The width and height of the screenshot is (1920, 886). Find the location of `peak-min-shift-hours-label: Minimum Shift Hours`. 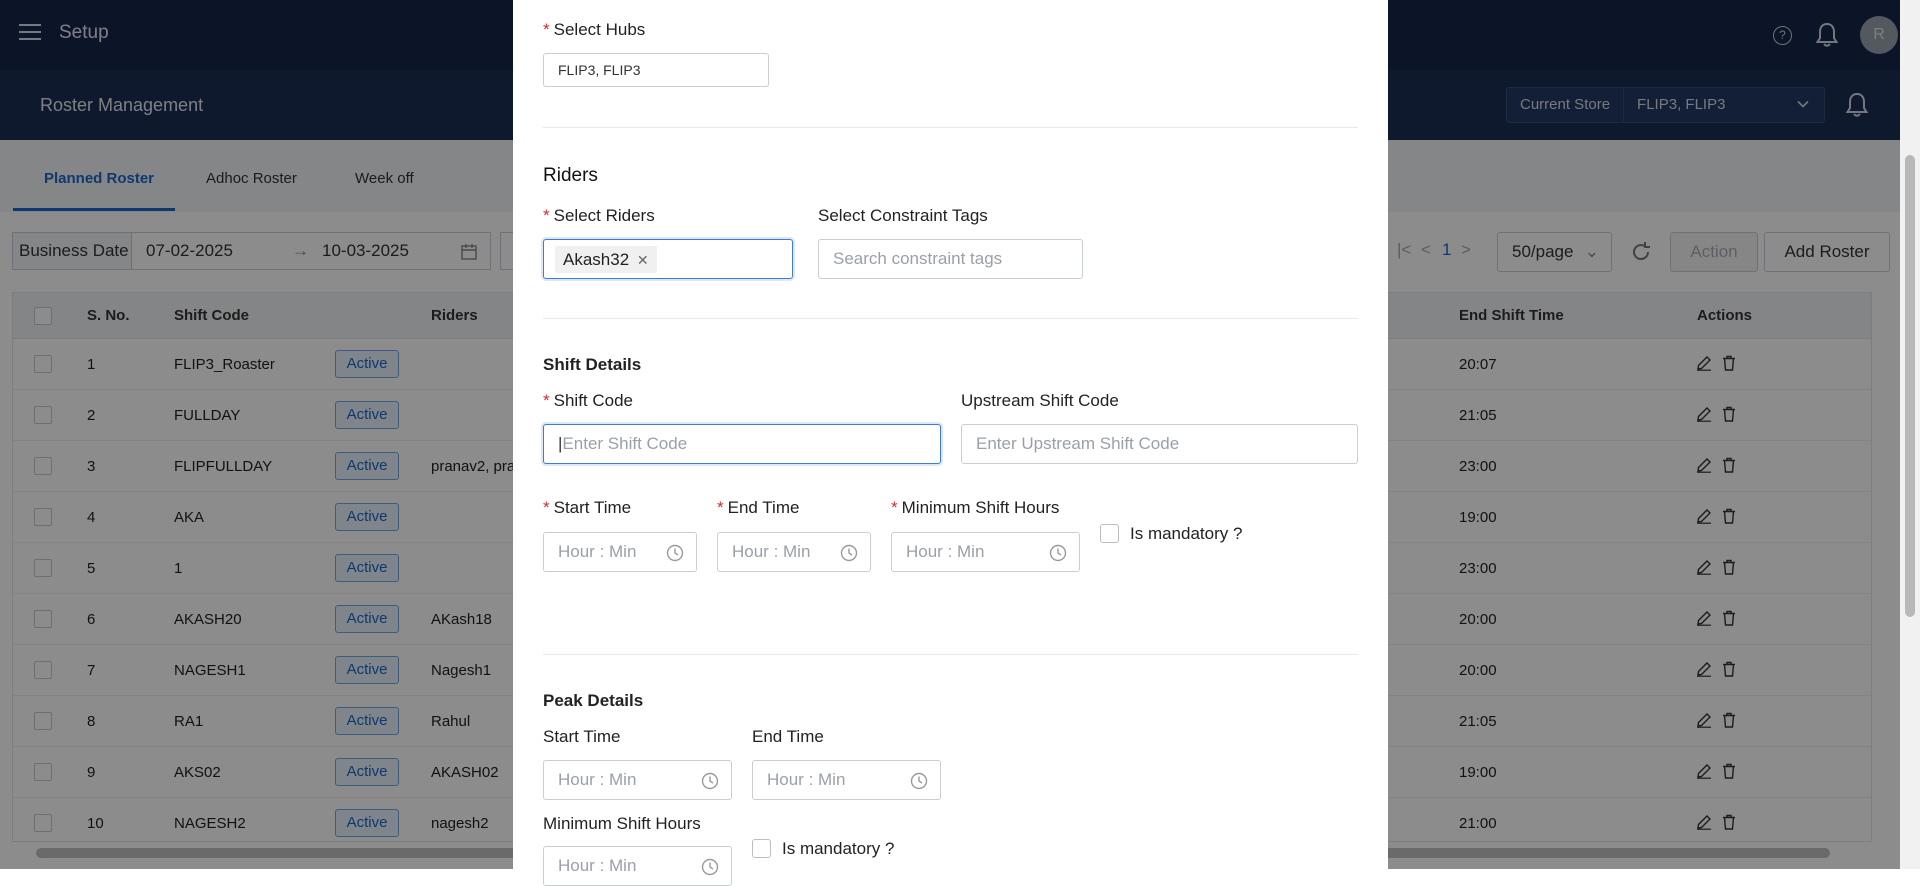

peak-min-shift-hours-label: Minimum Shift Hours is located at coordinates (622, 823).